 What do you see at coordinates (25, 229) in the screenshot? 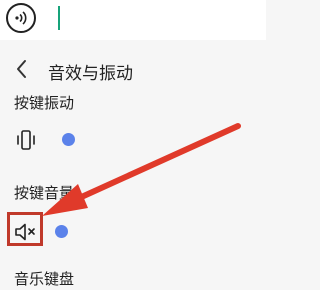
I see `highlight-box` at bounding box center [25, 229].